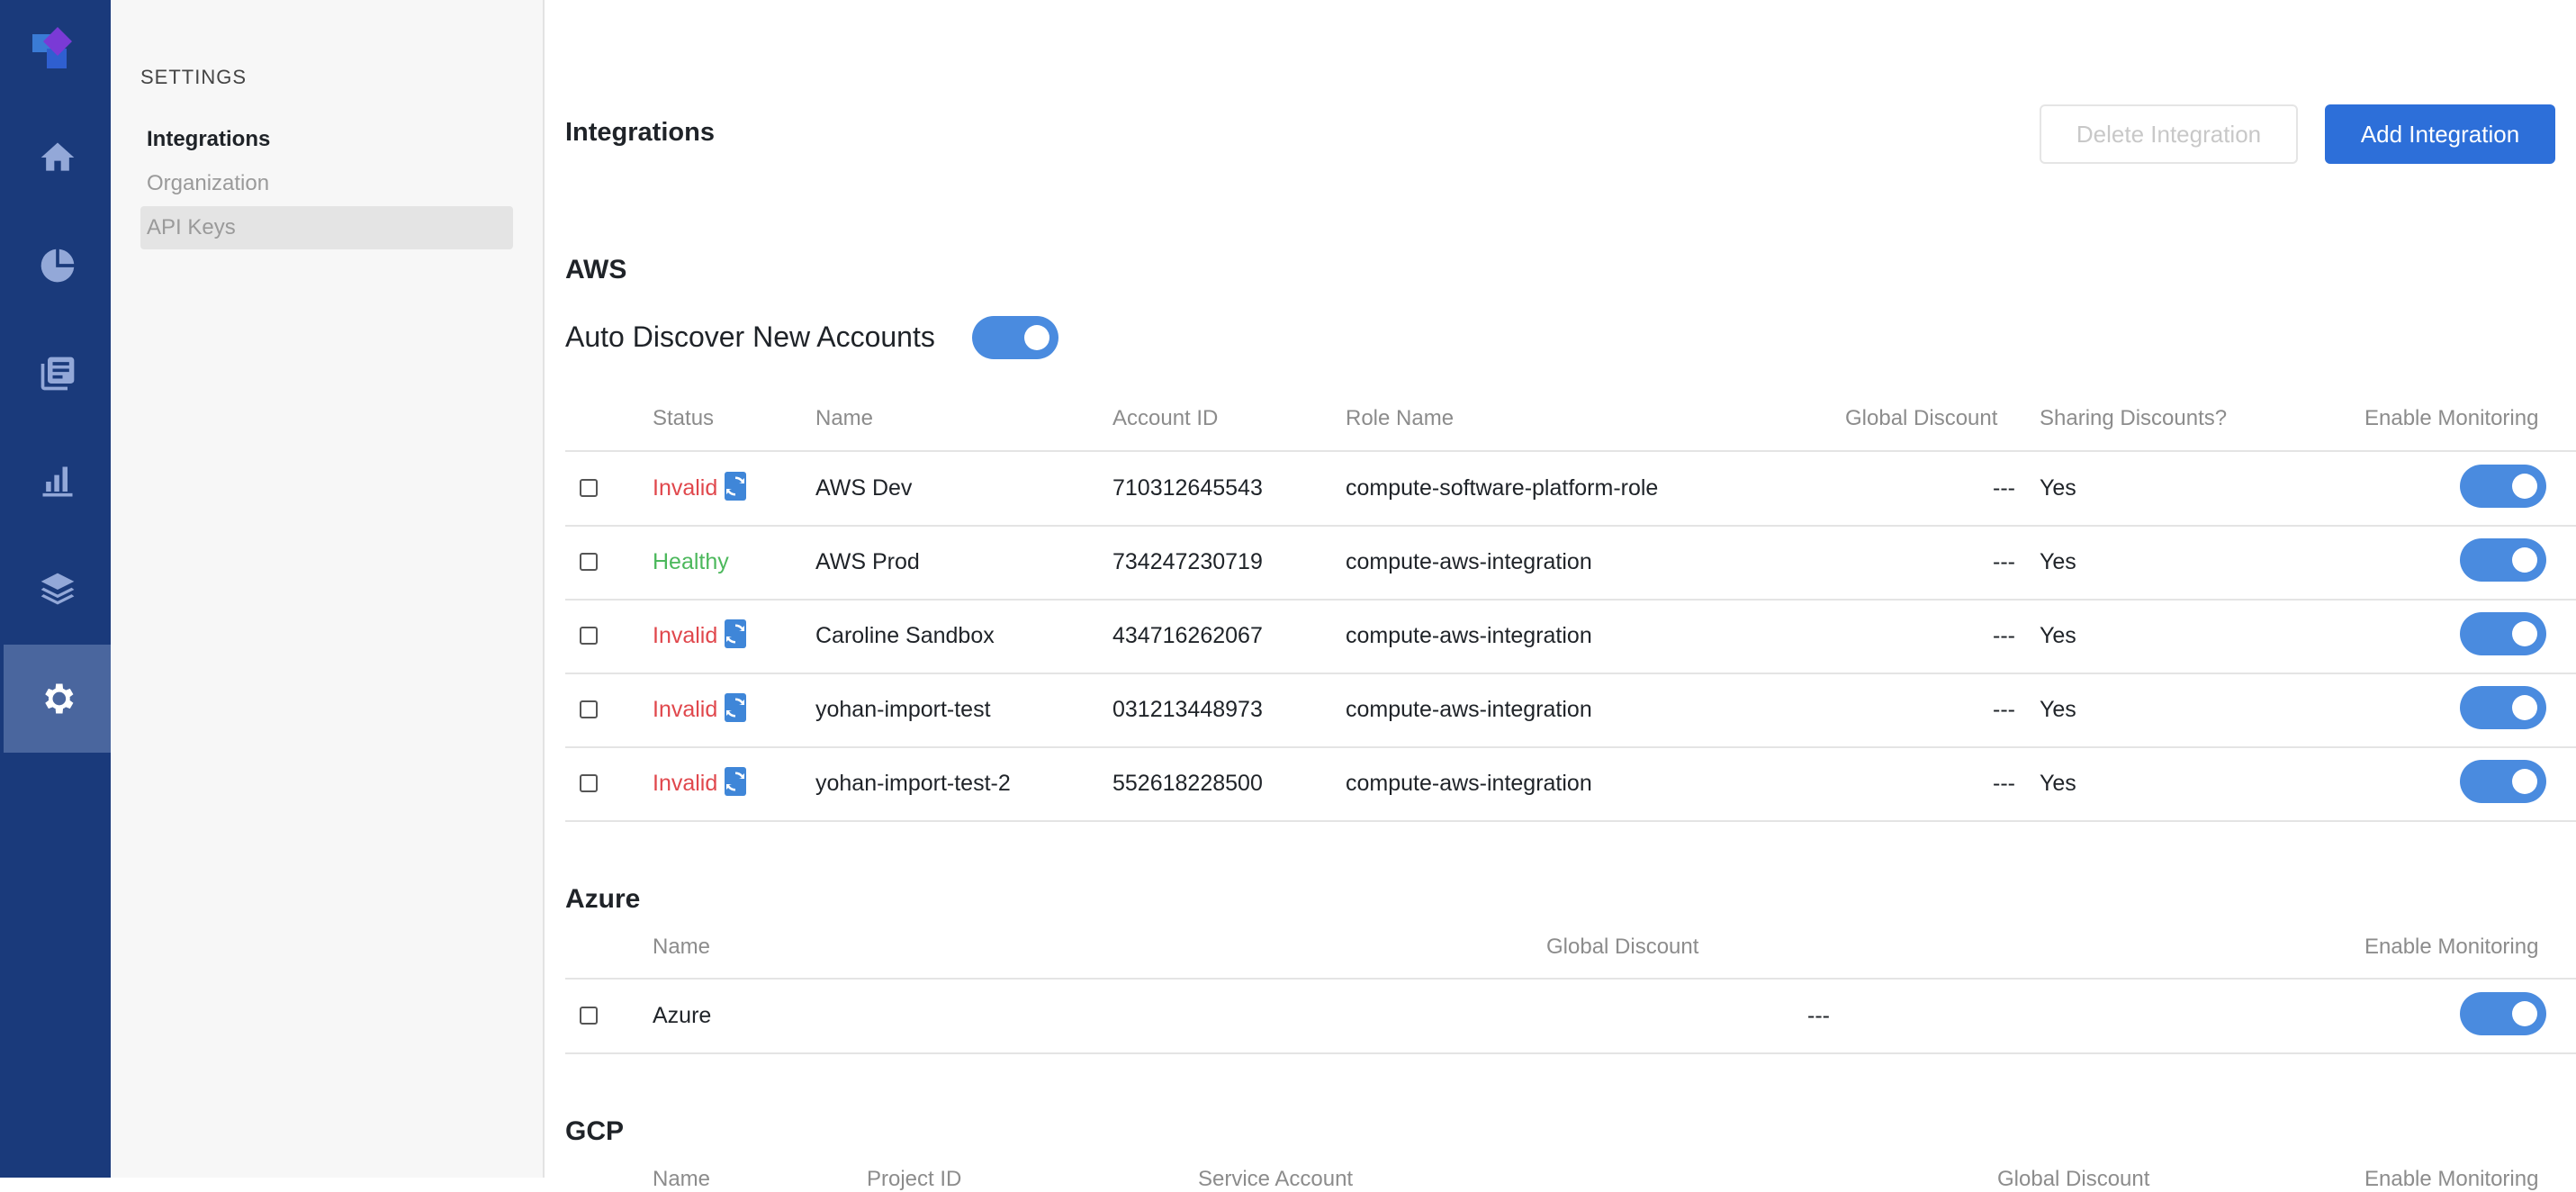  I want to click on account-id-cell: 710312645543, so click(1187, 488).